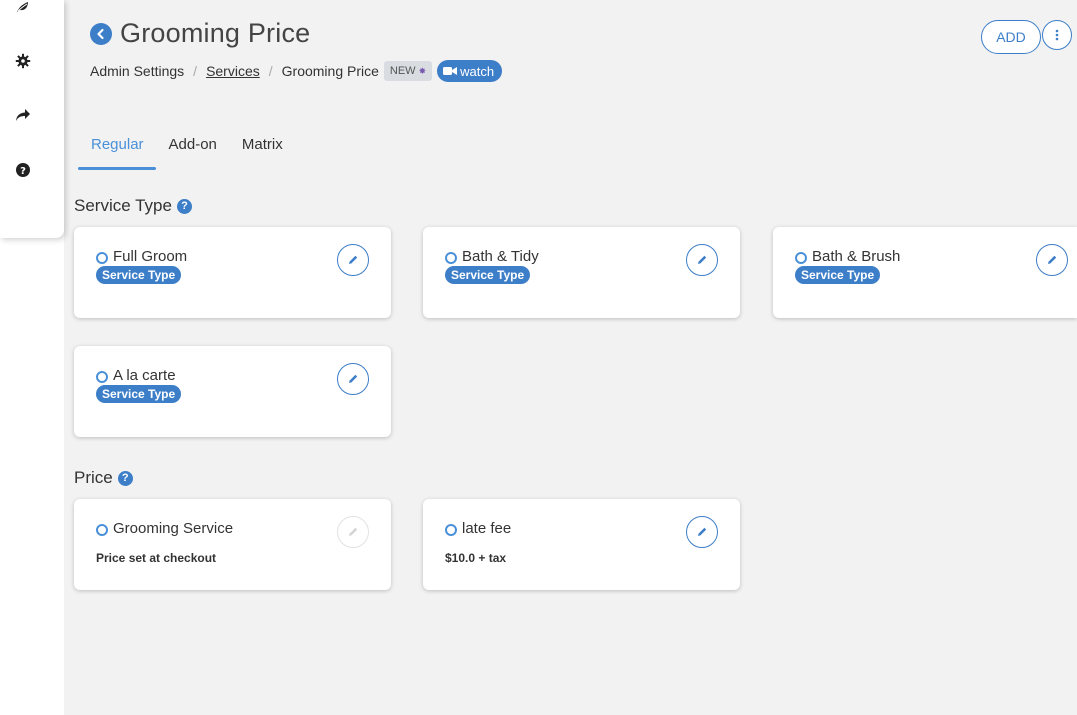  I want to click on card-title: A la carte, so click(144, 375).